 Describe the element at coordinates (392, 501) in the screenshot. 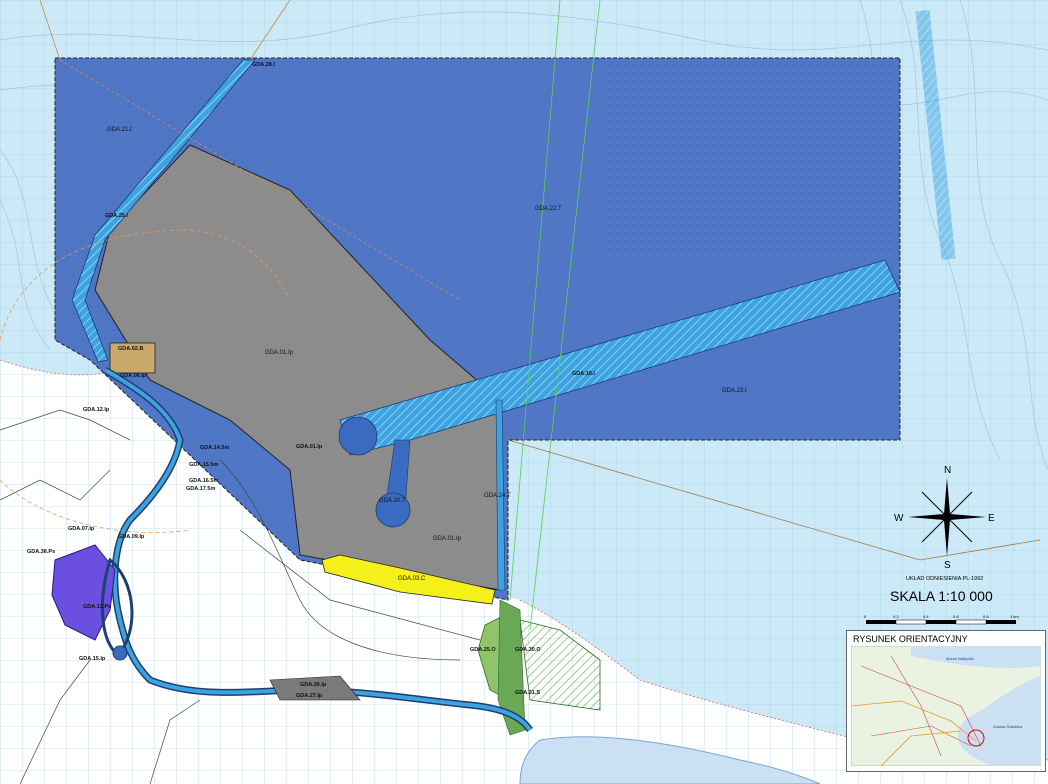

I see `label-gda-20t: GDA.20.T` at that location.